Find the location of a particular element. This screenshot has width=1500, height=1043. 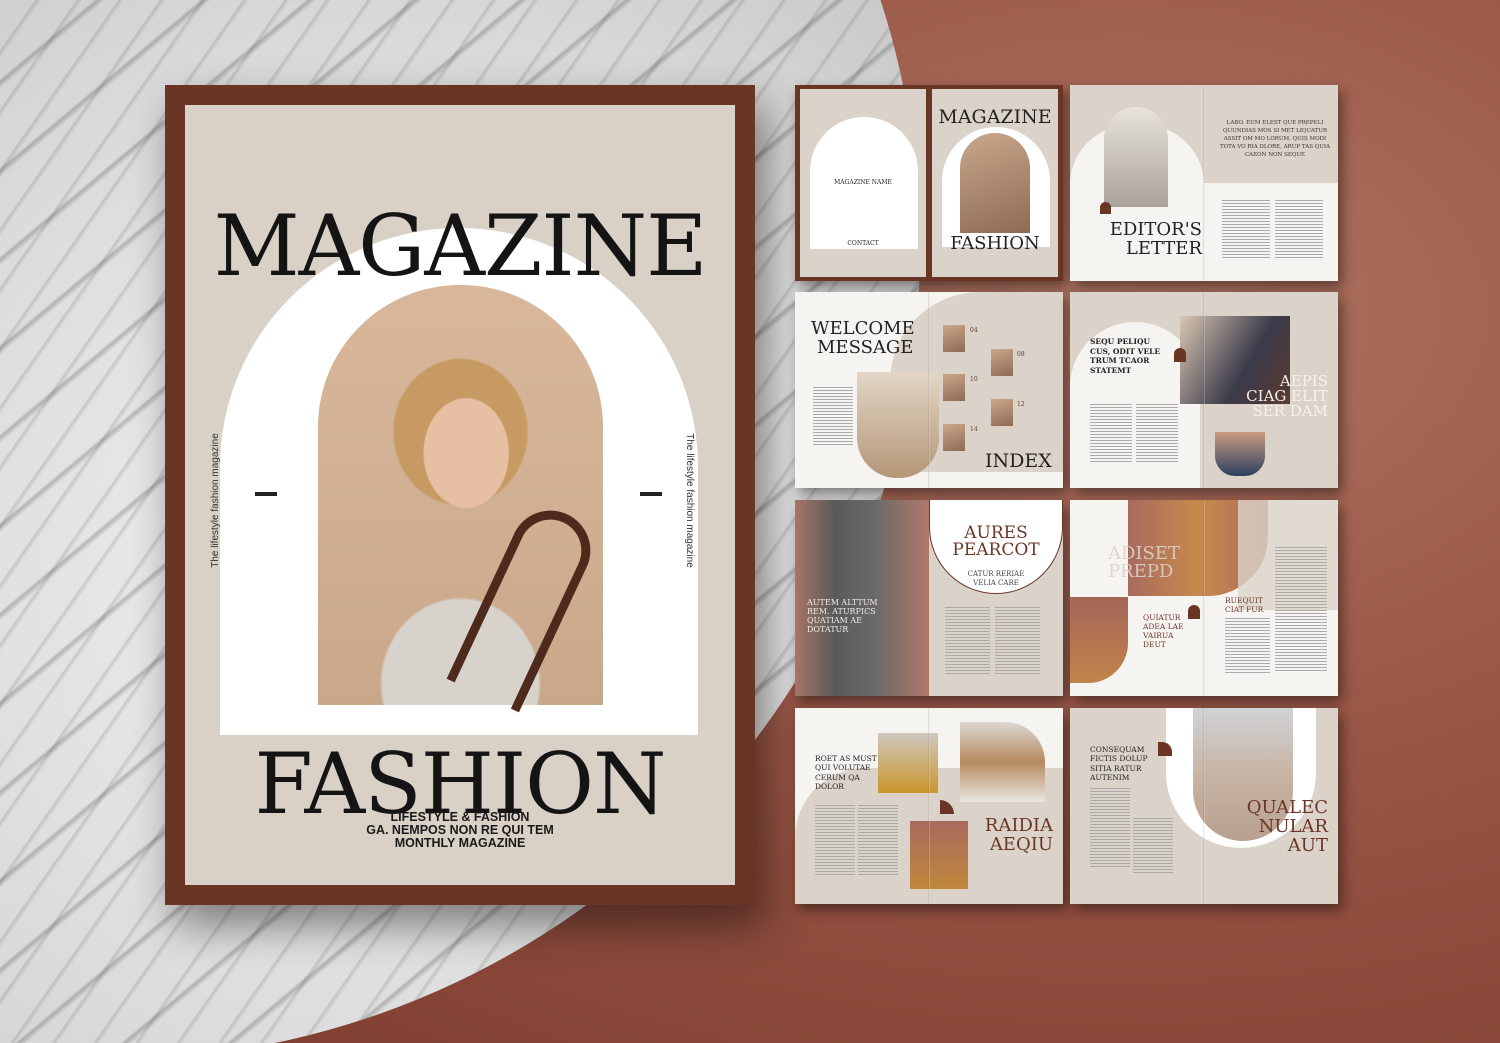

mini-cover-photo is located at coordinates (995, 183).